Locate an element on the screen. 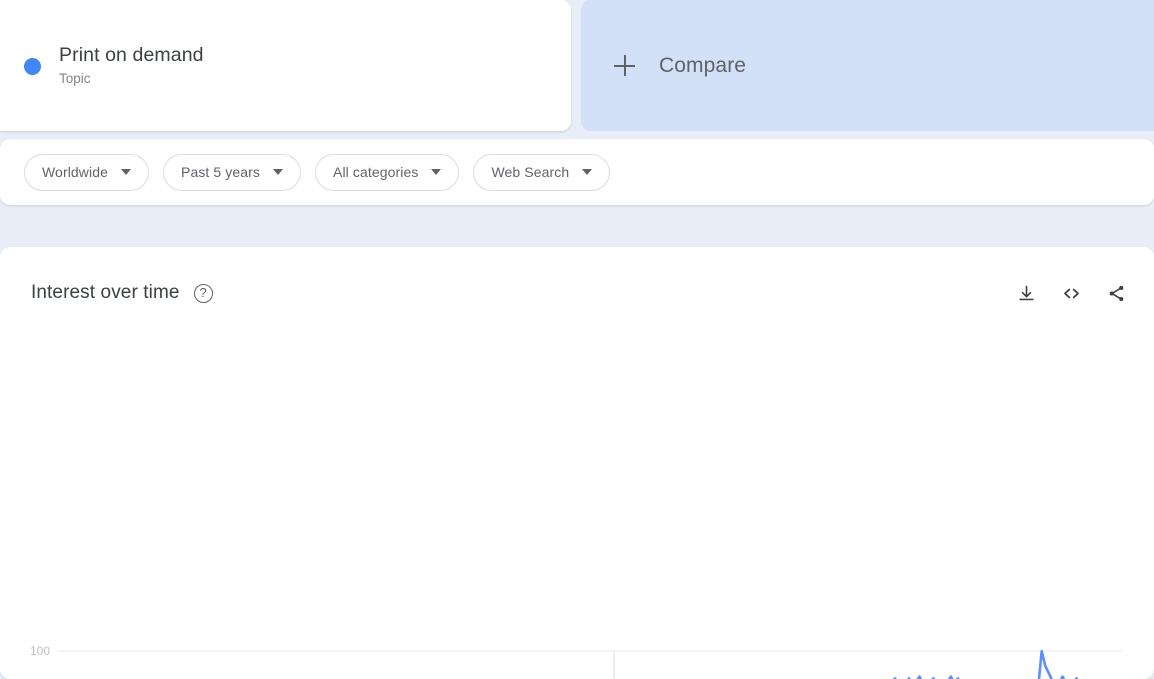 The height and width of the screenshot is (679, 1154). term-text-group: Print on demand Topic is located at coordinates (131, 65).